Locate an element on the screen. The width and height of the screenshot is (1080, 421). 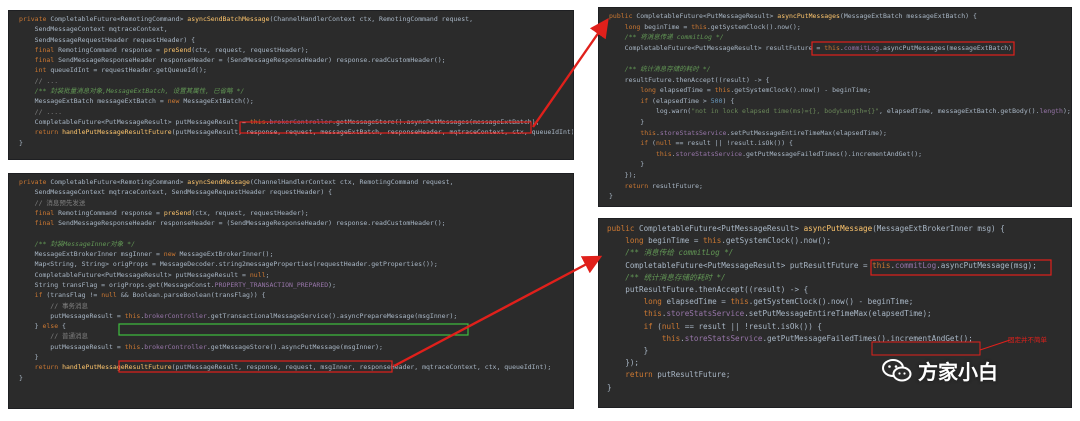
highlight-box-commitlog-single is located at coordinates (961, 267).